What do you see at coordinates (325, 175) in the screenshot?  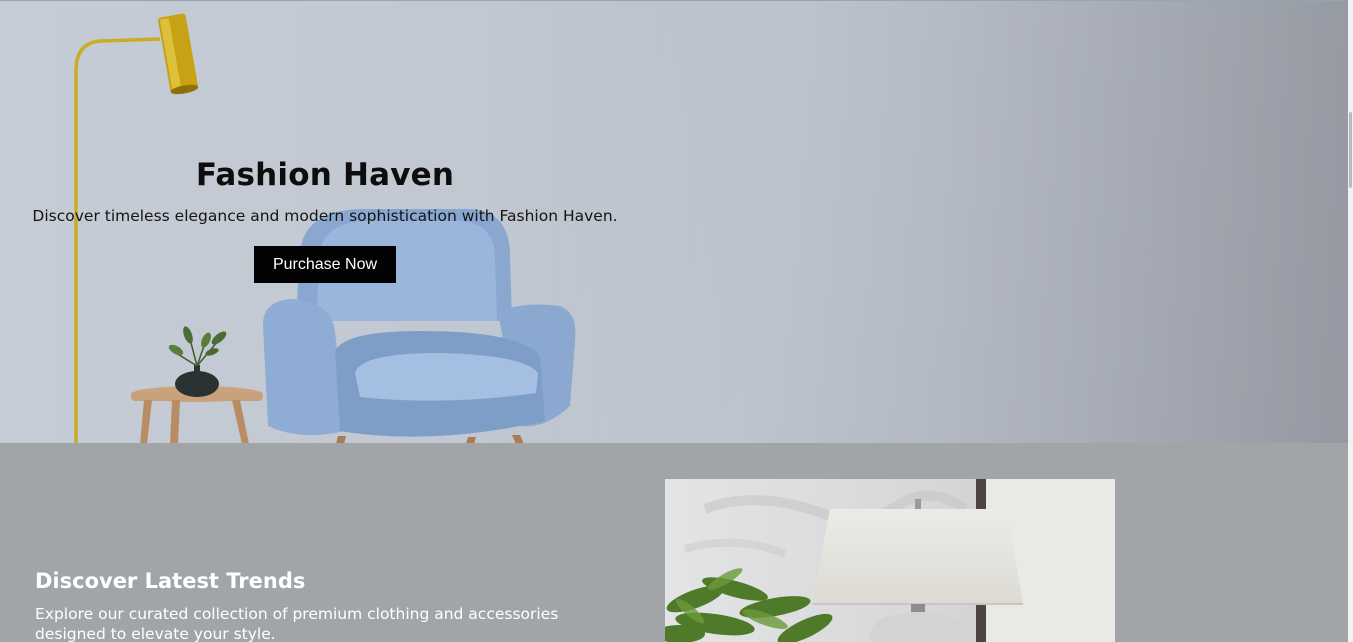 I see `hero-title: Fashion Haven` at bounding box center [325, 175].